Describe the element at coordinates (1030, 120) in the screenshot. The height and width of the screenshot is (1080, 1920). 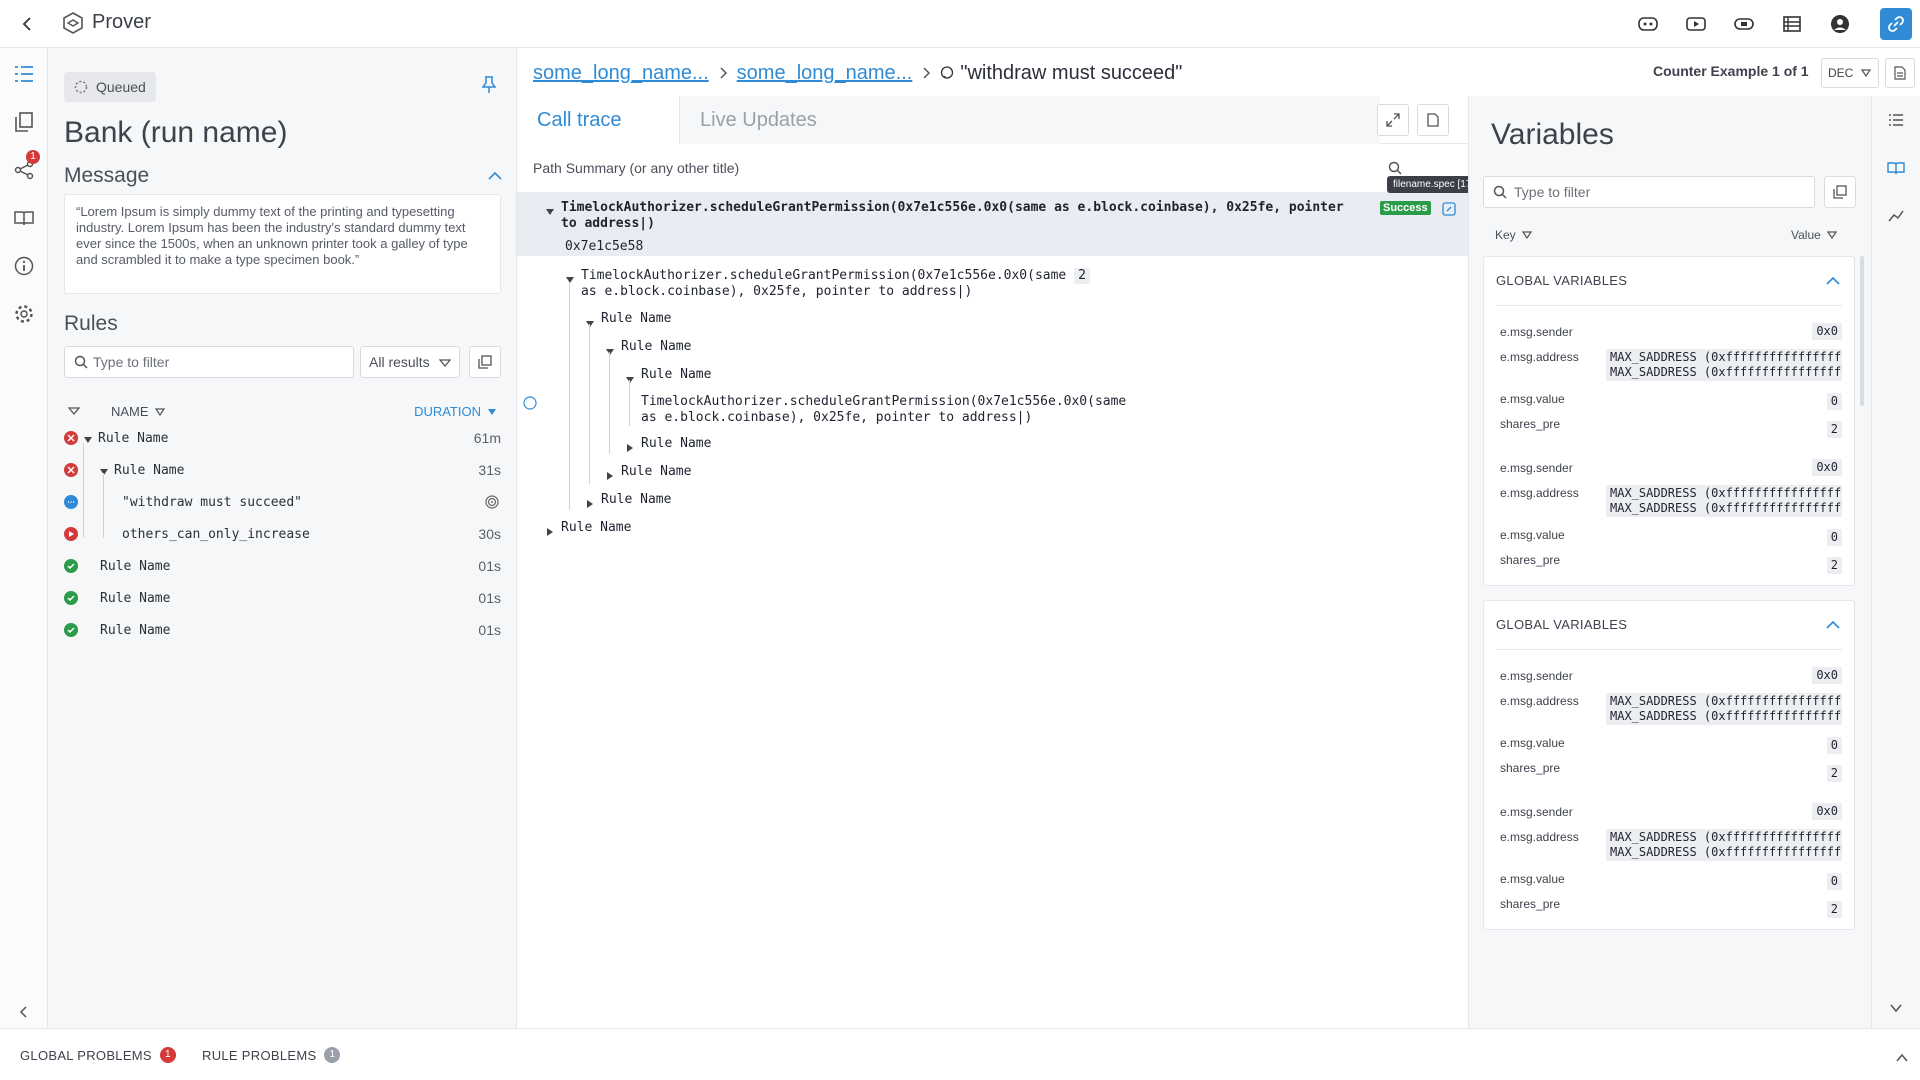
I see `tab-live-updates: Live Updates` at that location.